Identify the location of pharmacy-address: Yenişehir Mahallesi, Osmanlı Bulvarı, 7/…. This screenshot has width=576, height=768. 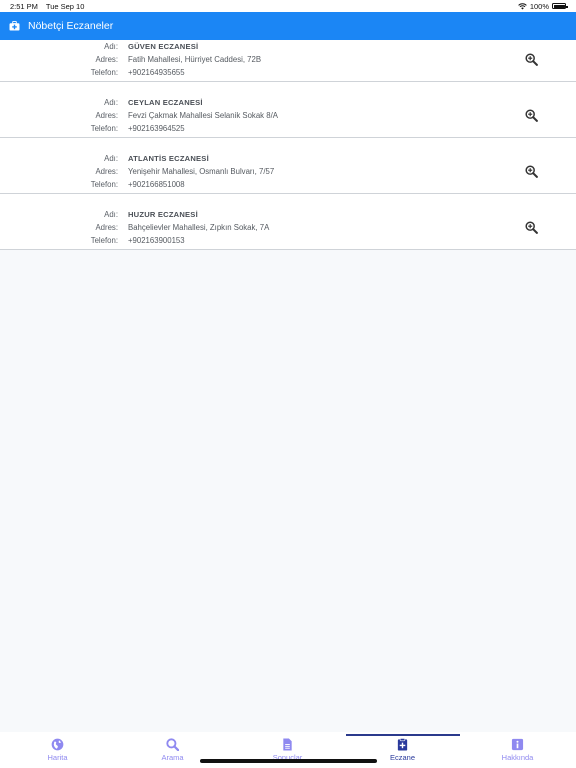
(201, 171).